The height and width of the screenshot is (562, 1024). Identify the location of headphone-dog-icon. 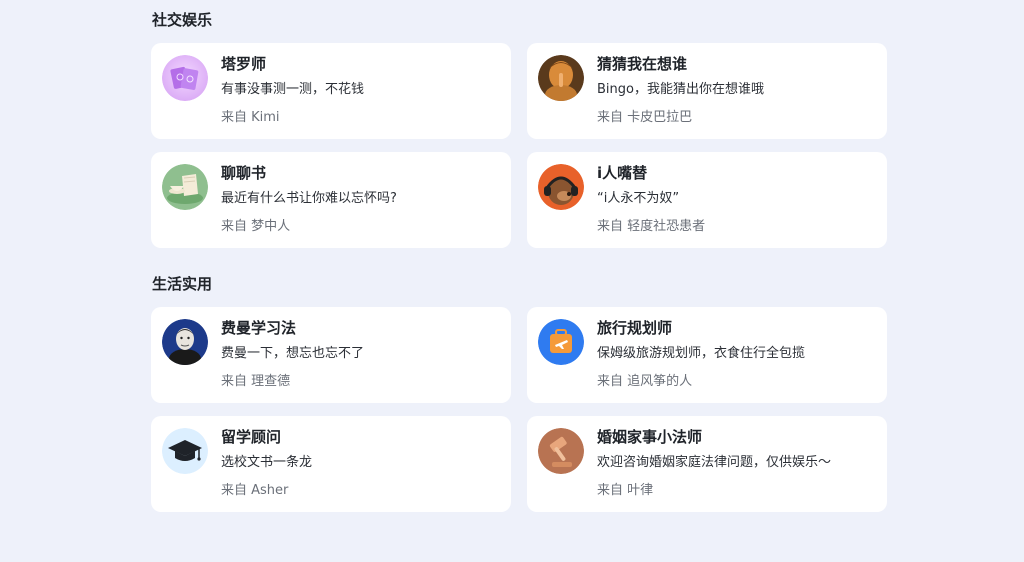
(561, 187).